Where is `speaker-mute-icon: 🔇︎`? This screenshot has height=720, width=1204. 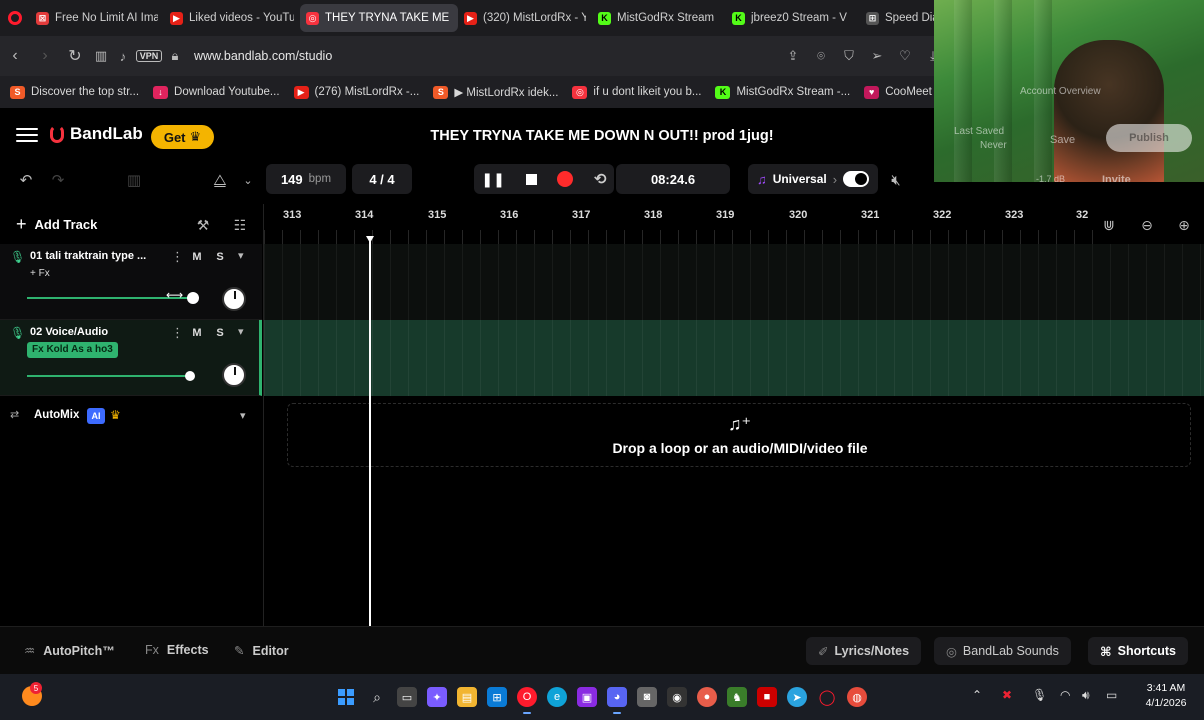 speaker-mute-icon: 🔇︎ is located at coordinates (896, 180).